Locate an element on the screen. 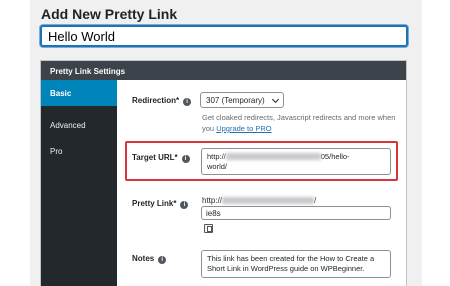 Image resolution: width=450 pixels, height=286 pixels. pretty-link-prefix: http:// / is located at coordinates (259, 200).